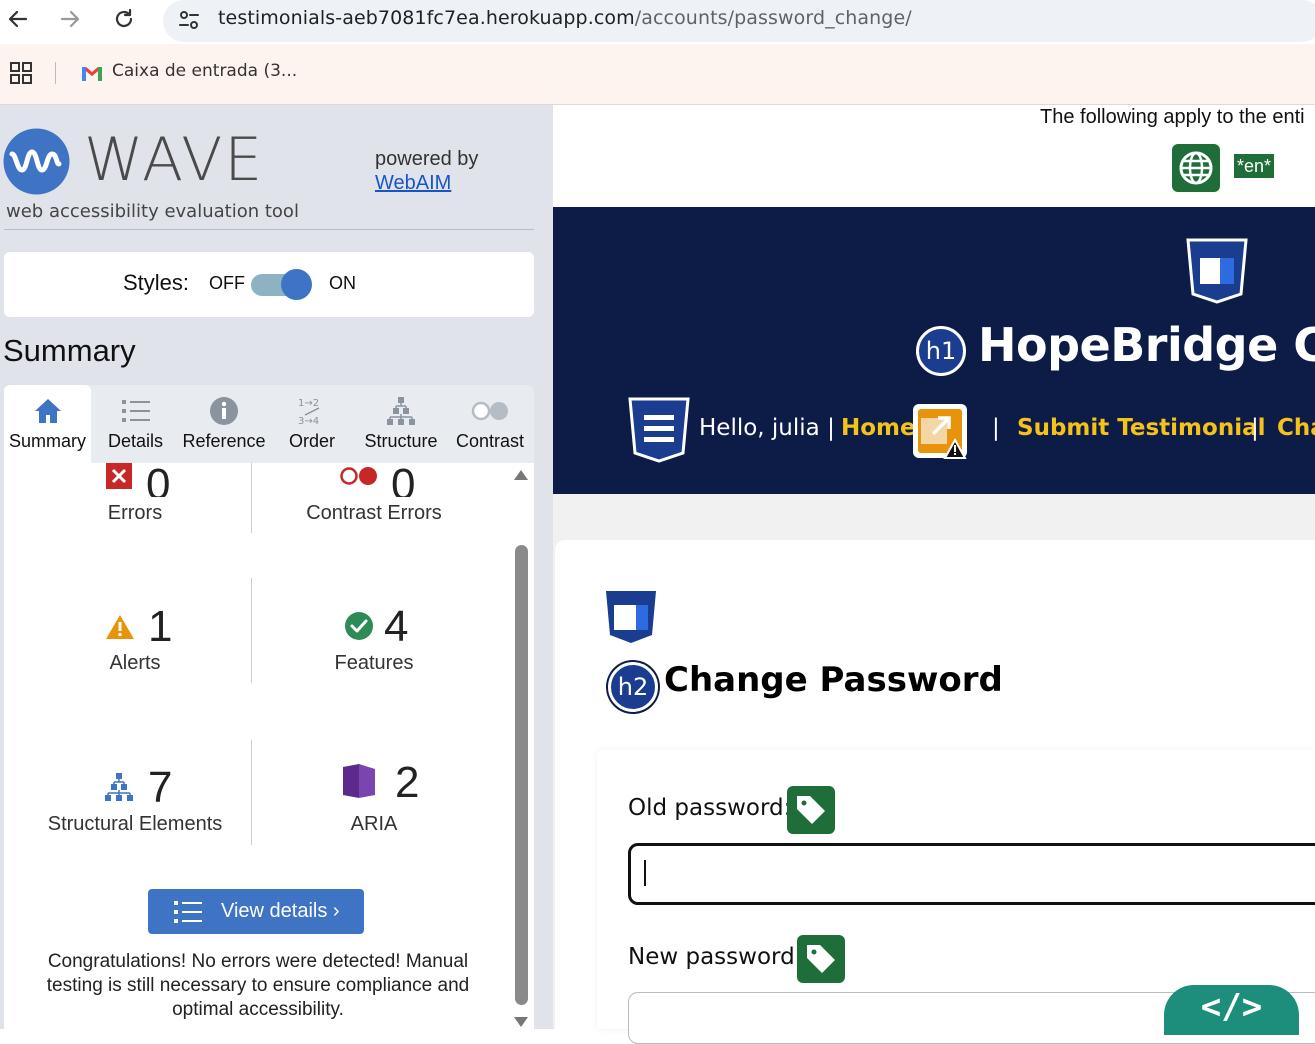 The image size is (1315, 1044). What do you see at coordinates (396, 626) in the screenshot?
I see `features-count: 4` at bounding box center [396, 626].